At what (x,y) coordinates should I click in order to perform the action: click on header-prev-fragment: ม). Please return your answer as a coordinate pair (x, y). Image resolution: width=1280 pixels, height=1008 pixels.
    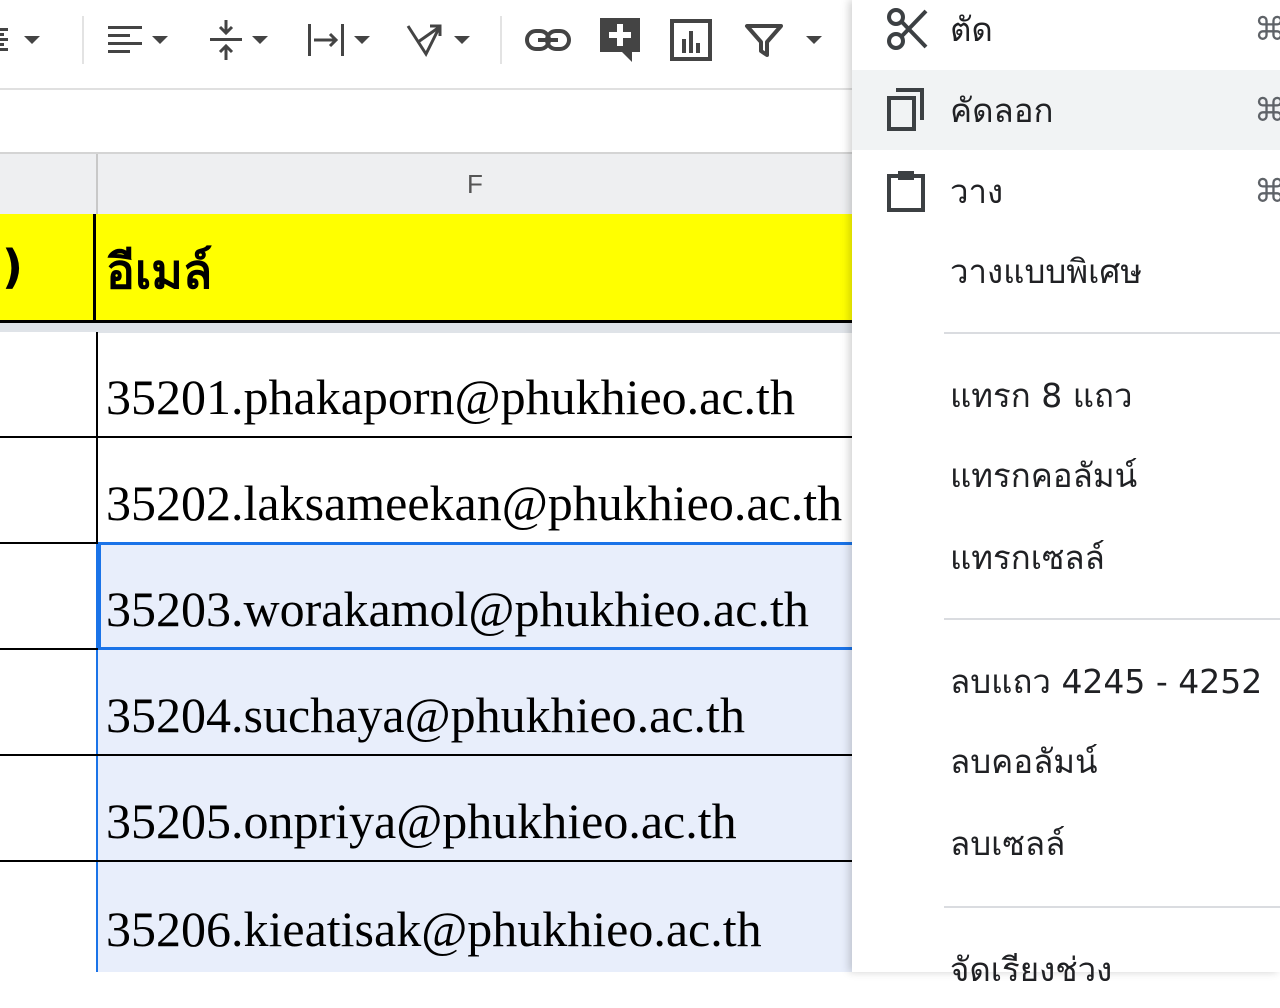
    Looking at the image, I should click on (11, 266).